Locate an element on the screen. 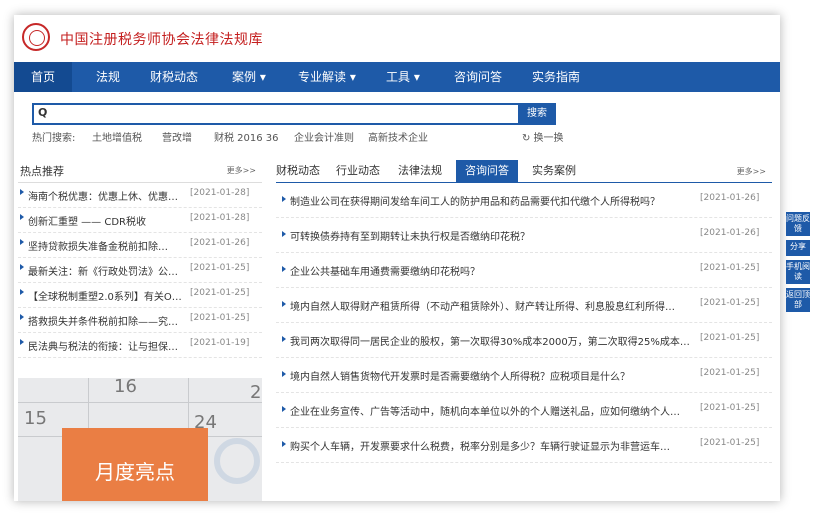 The height and width of the screenshot is (516, 831). list-item: 【全球税制重塑2.0系列】有关O… [2021-01-25] is located at coordinates (140, 295).